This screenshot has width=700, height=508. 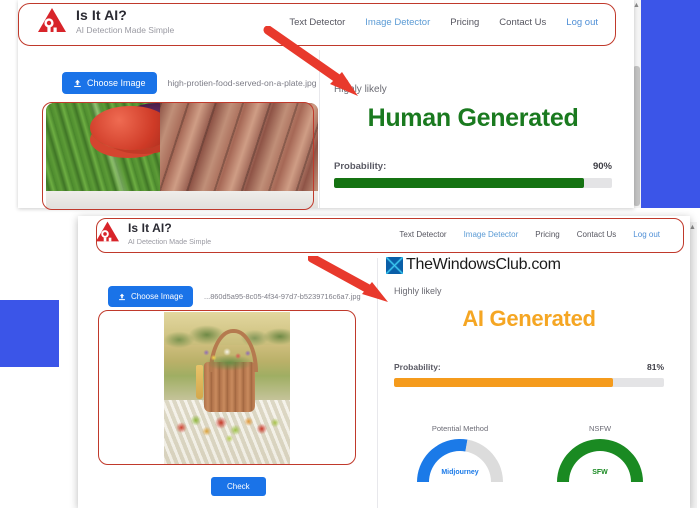 I want to click on upload-arrow-icon-two, so click(x=122, y=296).